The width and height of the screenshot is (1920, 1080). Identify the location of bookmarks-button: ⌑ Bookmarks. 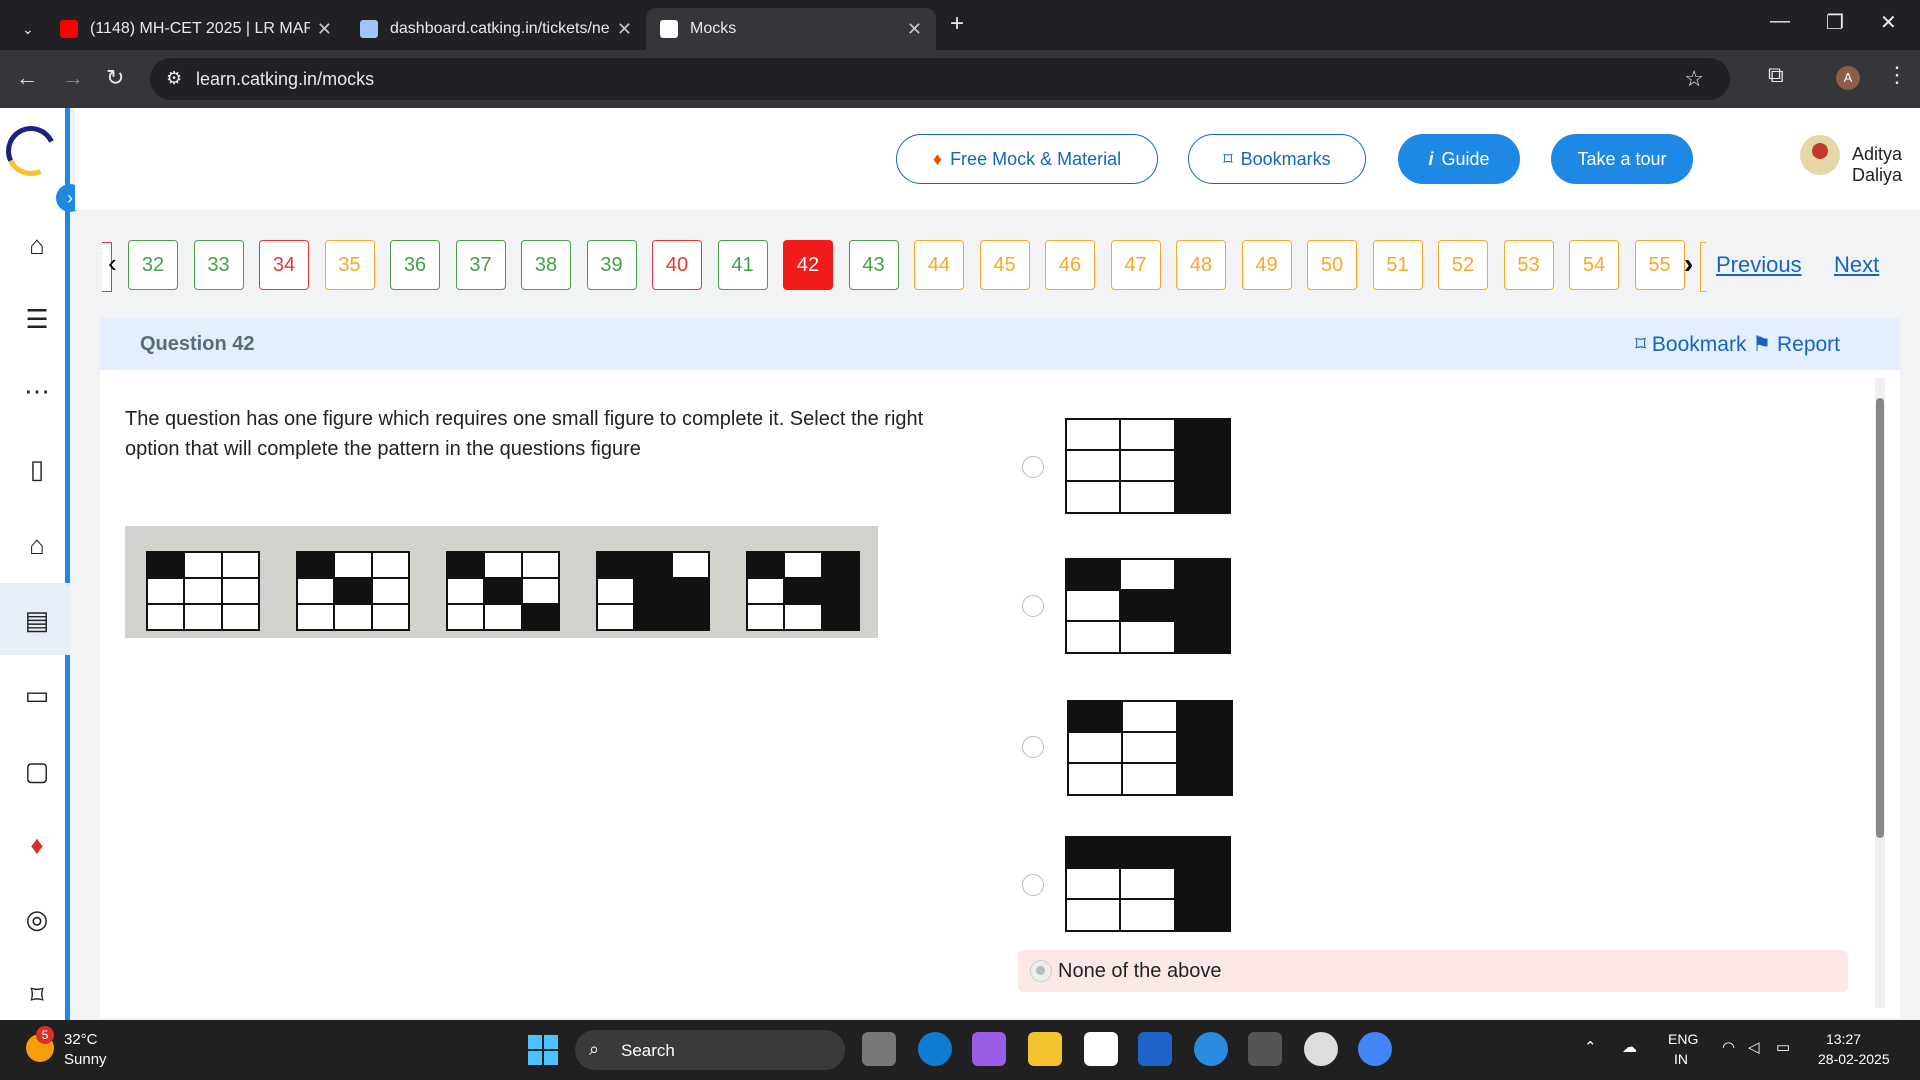
(1277, 159).